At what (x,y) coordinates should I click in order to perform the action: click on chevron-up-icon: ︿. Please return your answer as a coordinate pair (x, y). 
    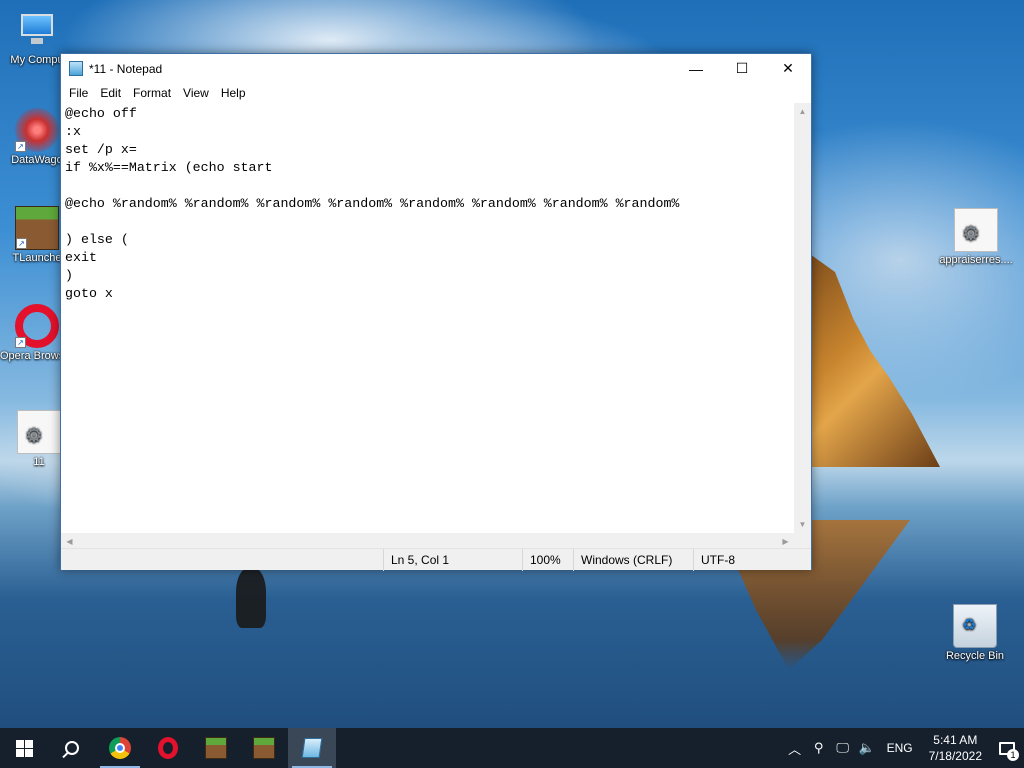
    Looking at the image, I should click on (795, 748).